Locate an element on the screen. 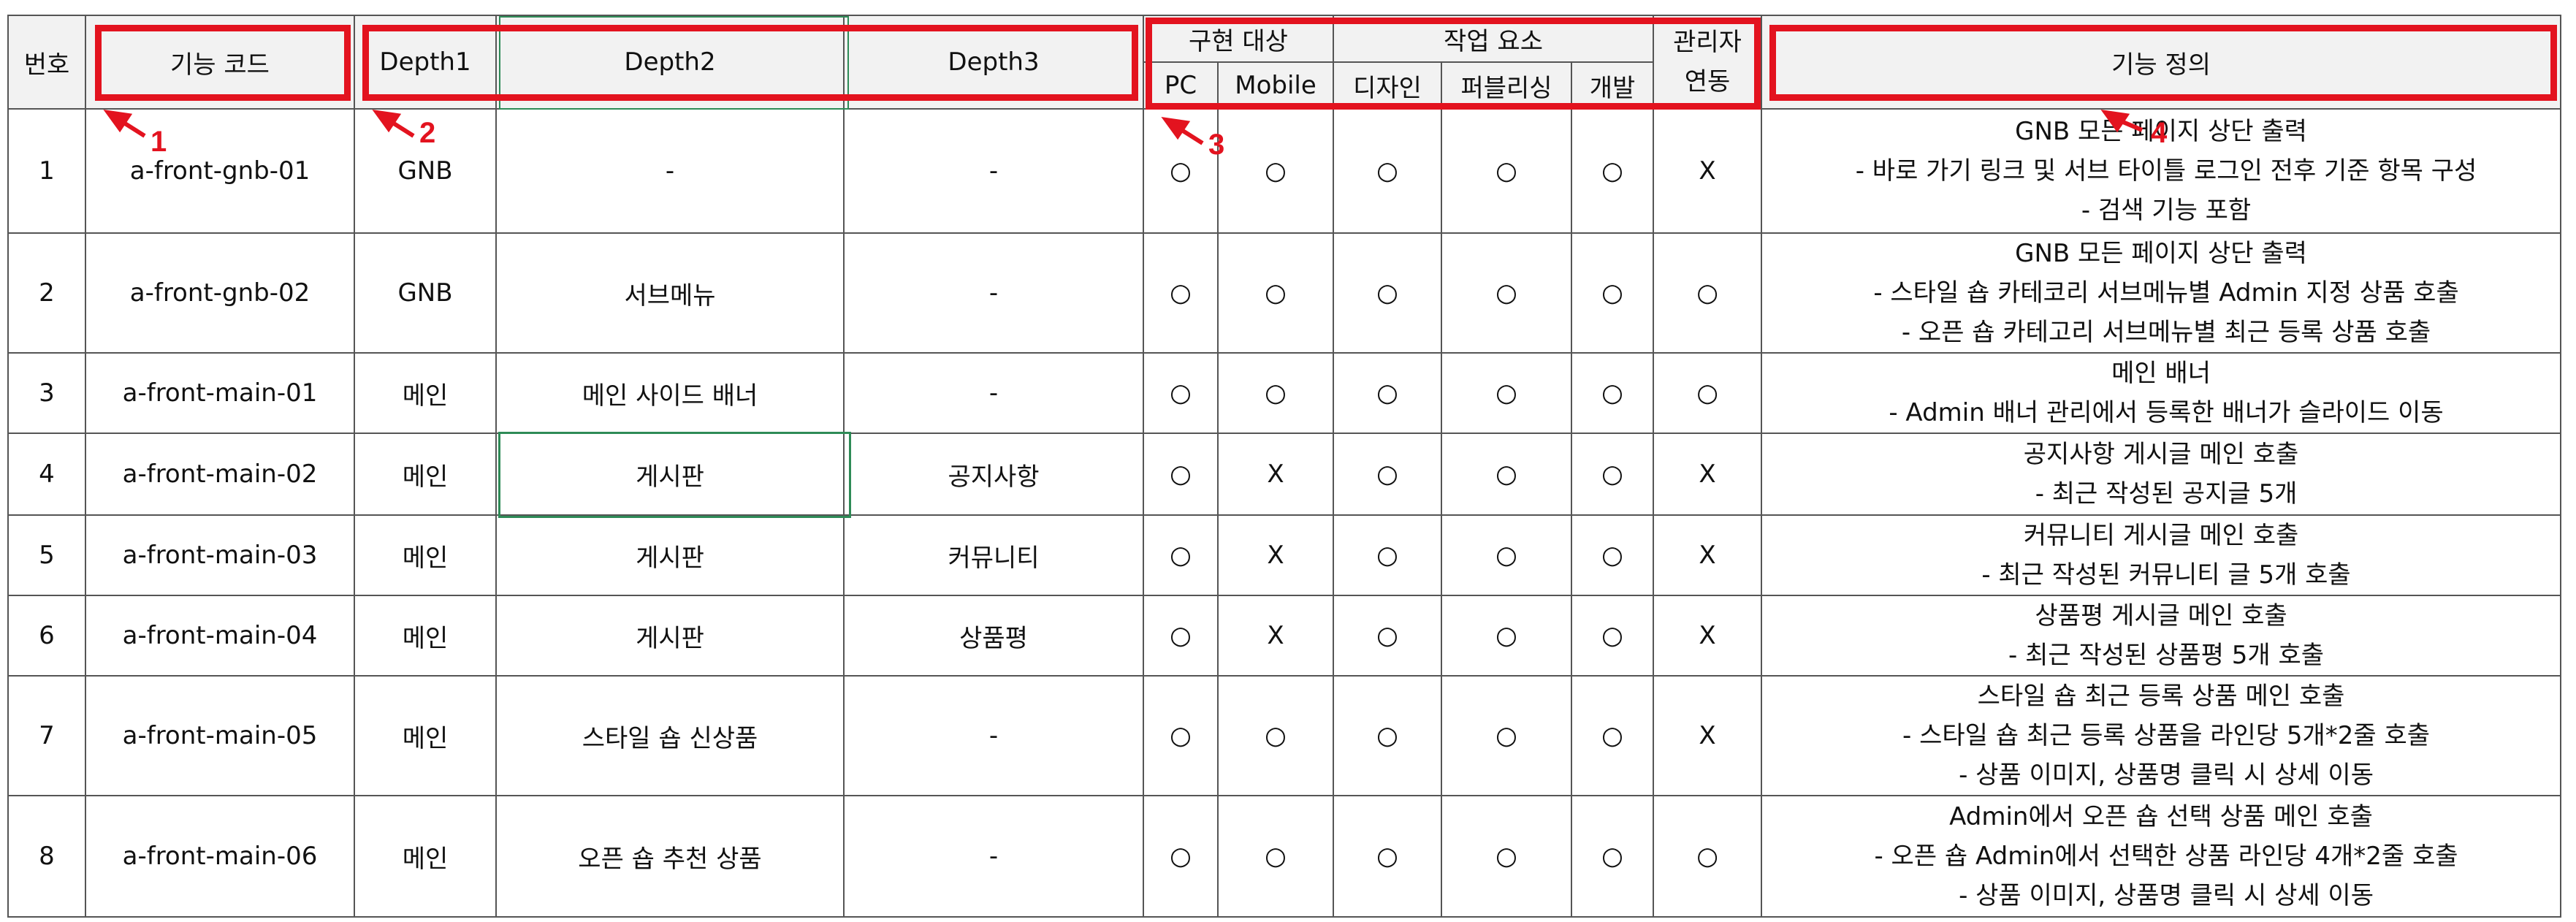 Image resolution: width=2576 pixels, height=922 pixels. arrow-4-head is located at coordinates (2115, 122).